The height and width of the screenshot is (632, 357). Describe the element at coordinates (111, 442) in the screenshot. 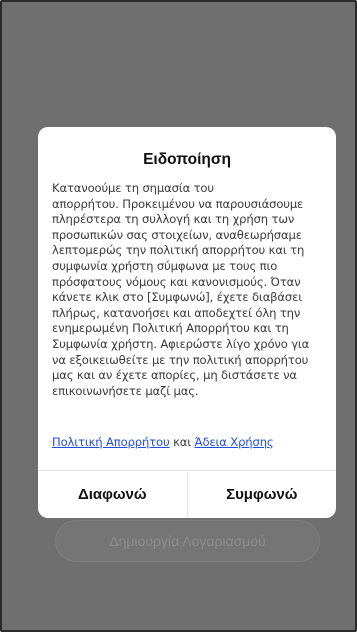

I see `privacy-policy-link: Πολιτική Απορρήτου` at that location.